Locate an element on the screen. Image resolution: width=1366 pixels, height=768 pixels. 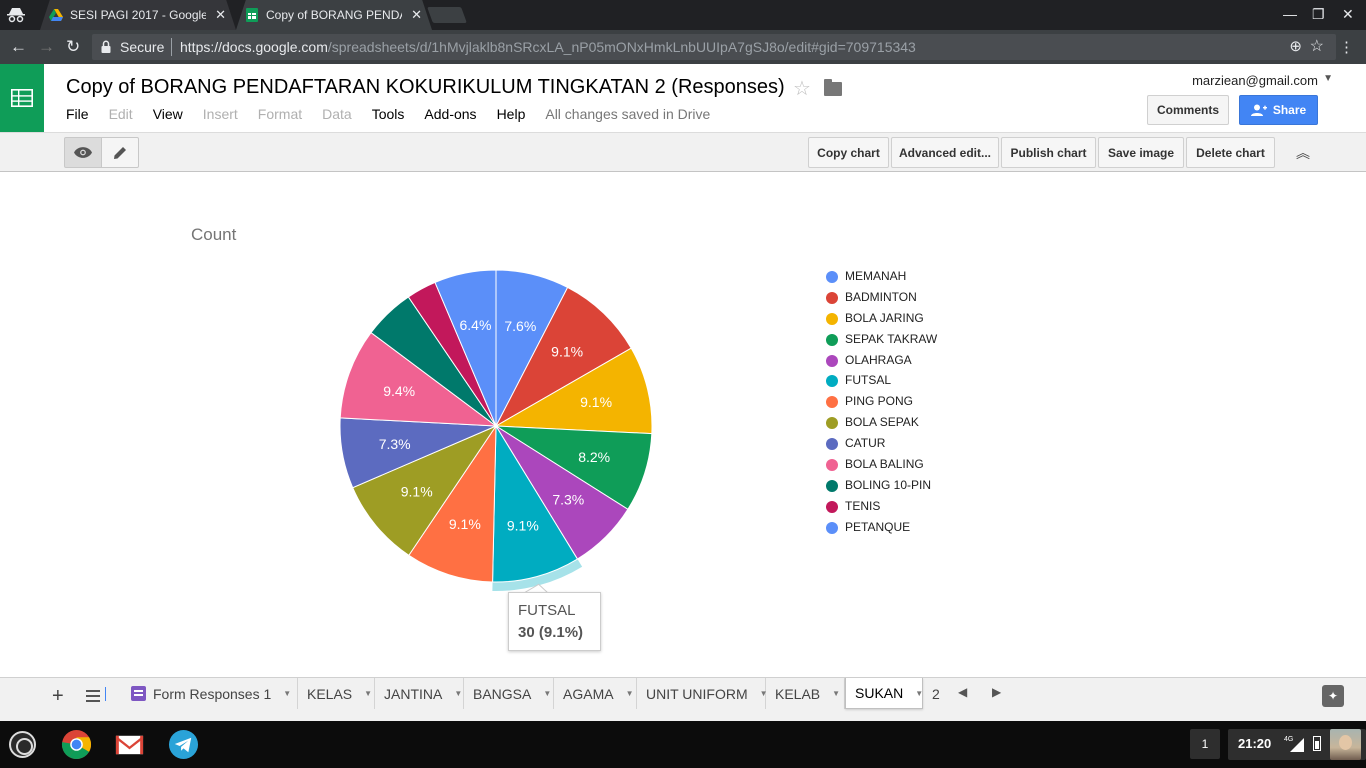
view-mode-button is located at coordinates (83, 152).